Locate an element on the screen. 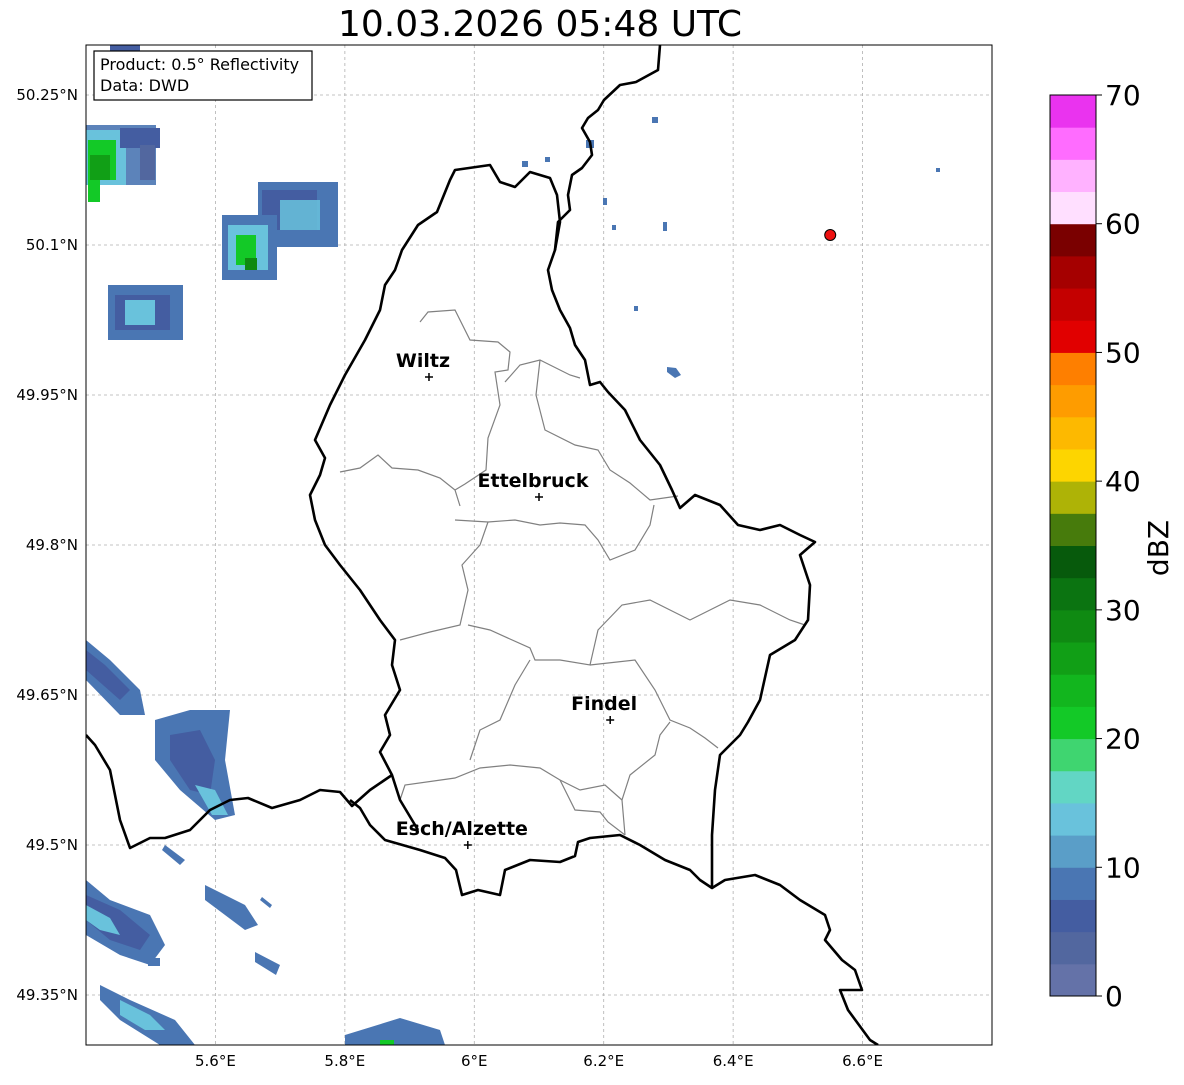 The height and width of the screenshot is (1085, 1184). info-data-source: Data: DWD is located at coordinates (144, 85).